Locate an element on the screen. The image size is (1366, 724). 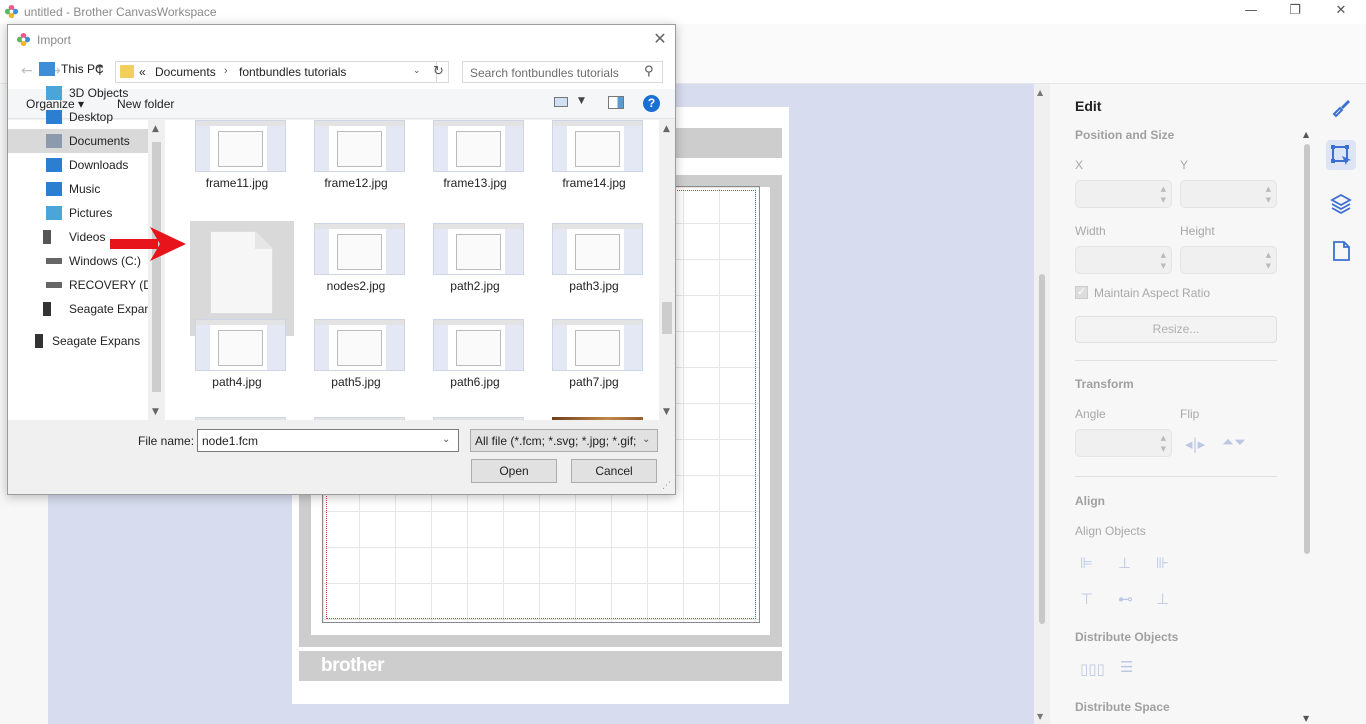
panel-scrollbar: ▲ ▼ is located at coordinates (1307, 427).